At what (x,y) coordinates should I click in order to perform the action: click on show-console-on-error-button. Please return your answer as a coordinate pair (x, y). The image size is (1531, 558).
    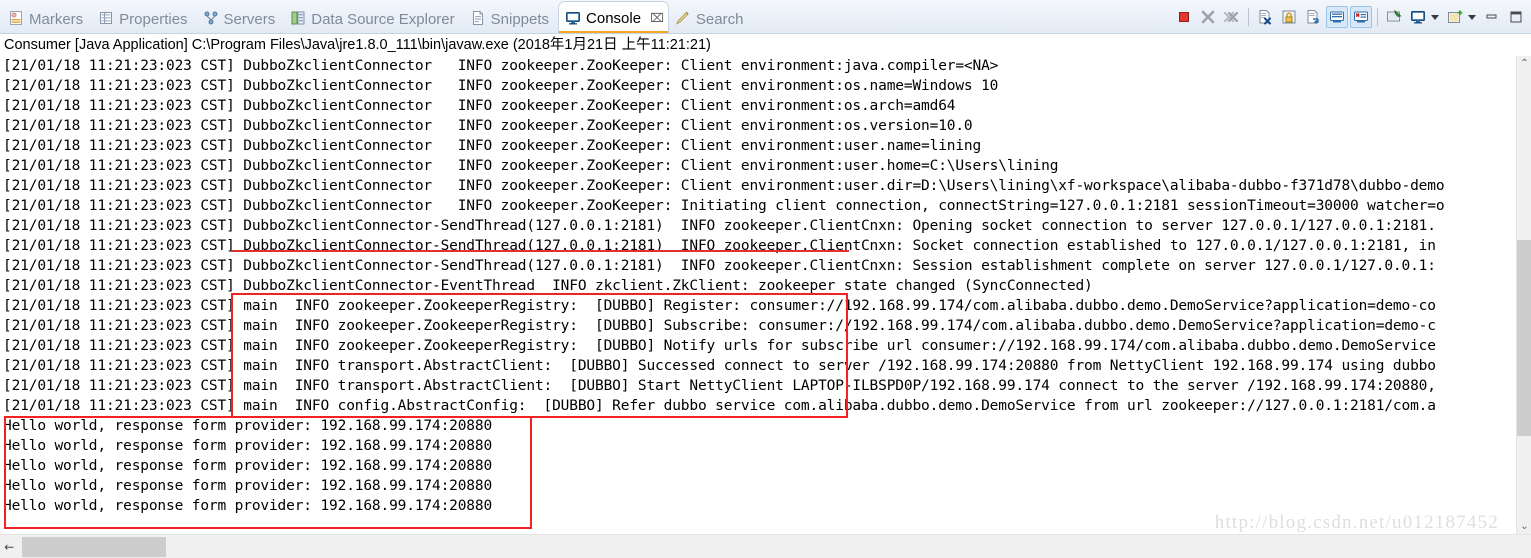
    Looking at the image, I should click on (1361, 17).